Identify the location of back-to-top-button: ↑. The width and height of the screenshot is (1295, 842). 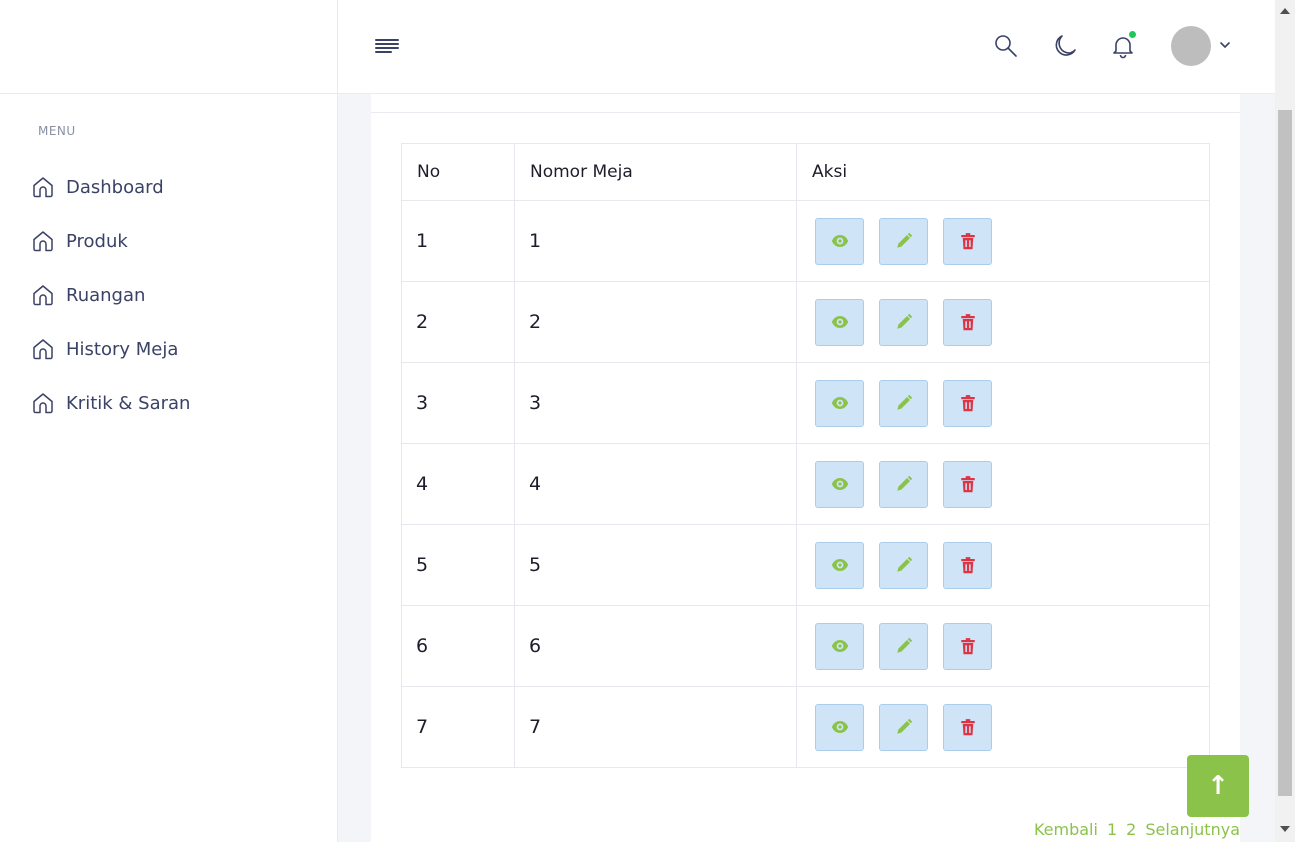
(1218, 786).